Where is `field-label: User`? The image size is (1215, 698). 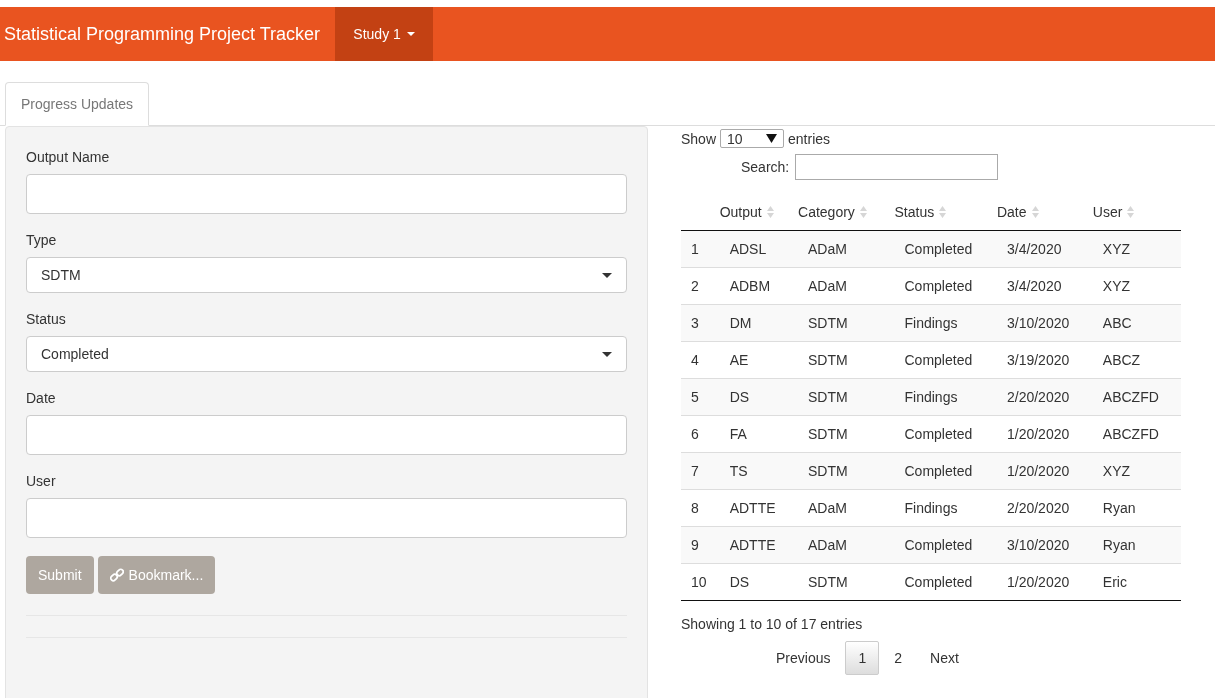 field-label: User is located at coordinates (41, 481).